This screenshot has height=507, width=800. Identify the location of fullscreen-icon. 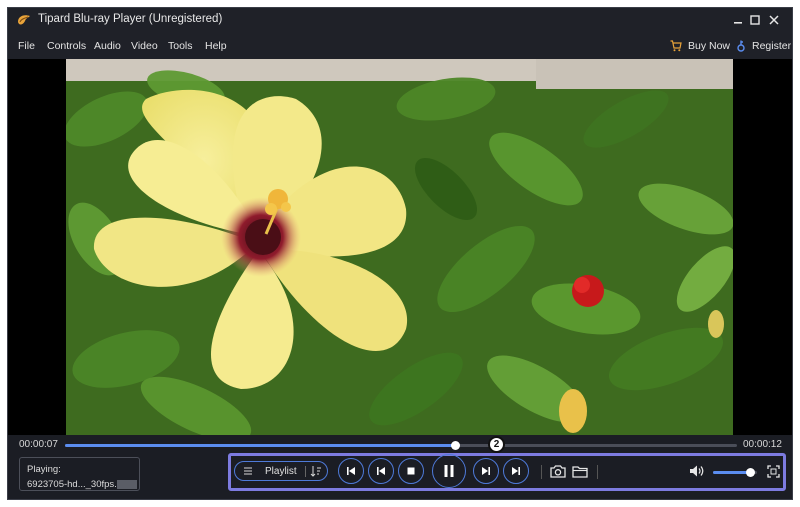
(773, 471).